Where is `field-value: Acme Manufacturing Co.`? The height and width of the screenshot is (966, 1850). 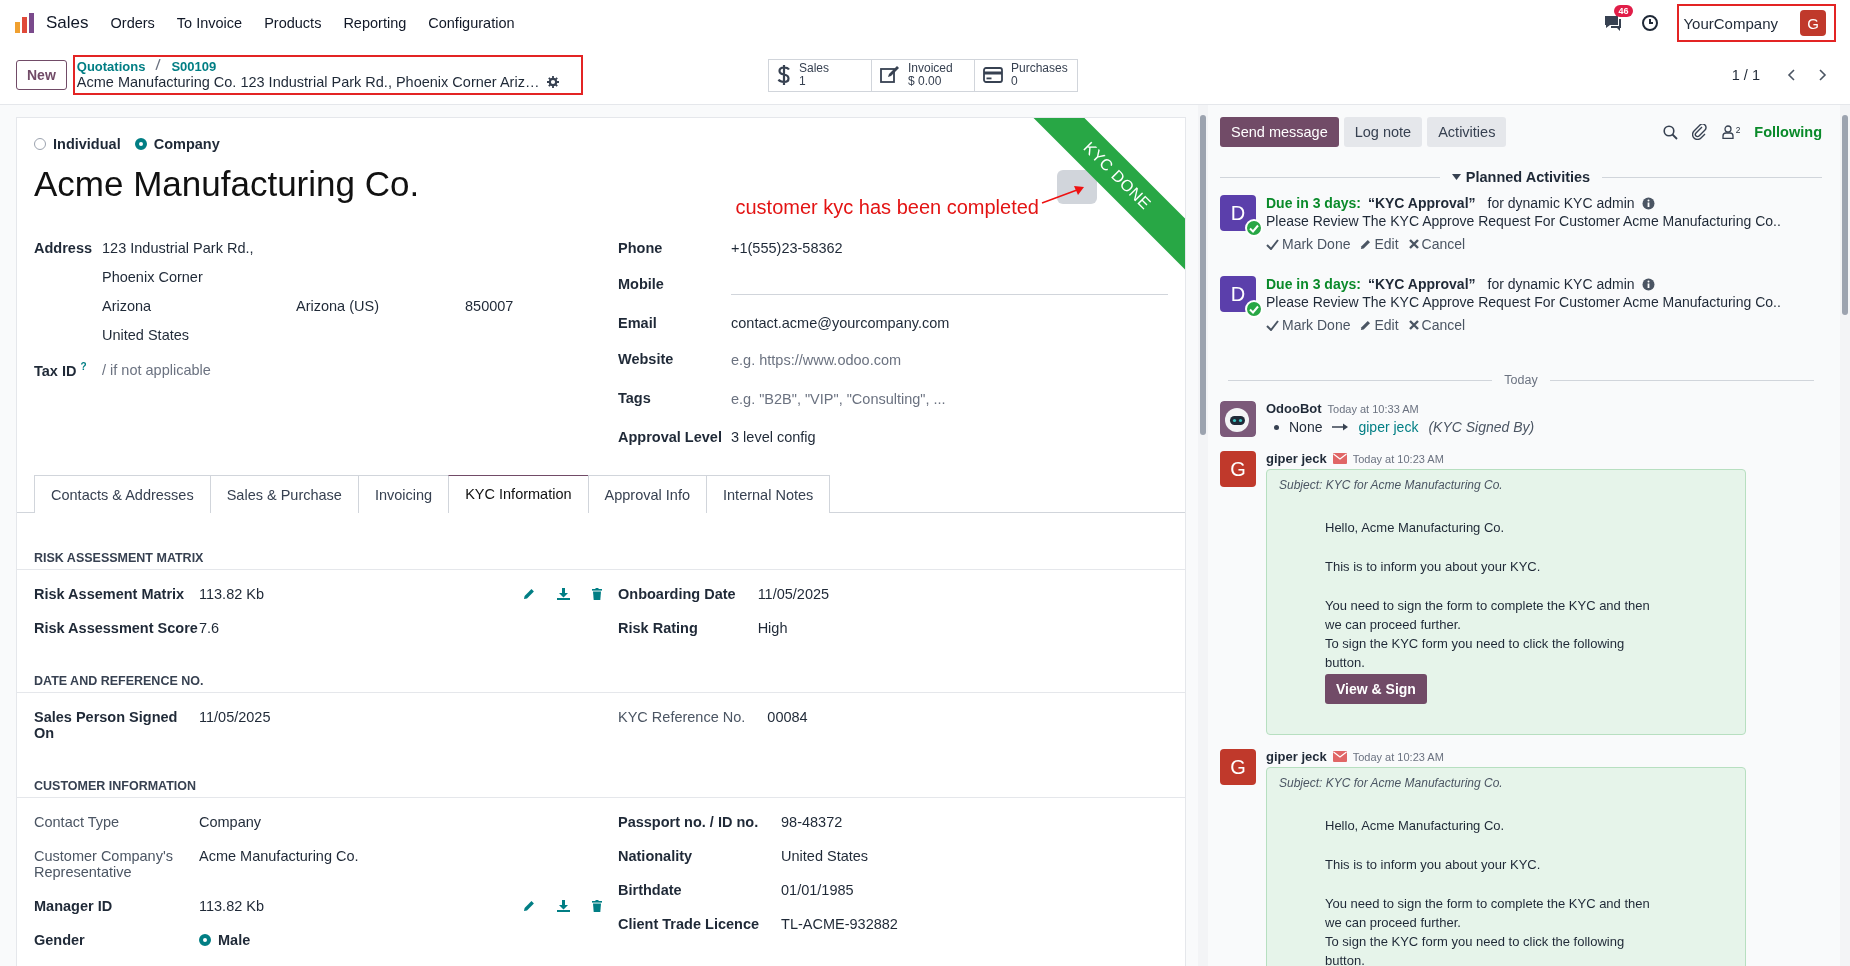
field-value: Acme Manufacturing Co. is located at coordinates (279, 864).